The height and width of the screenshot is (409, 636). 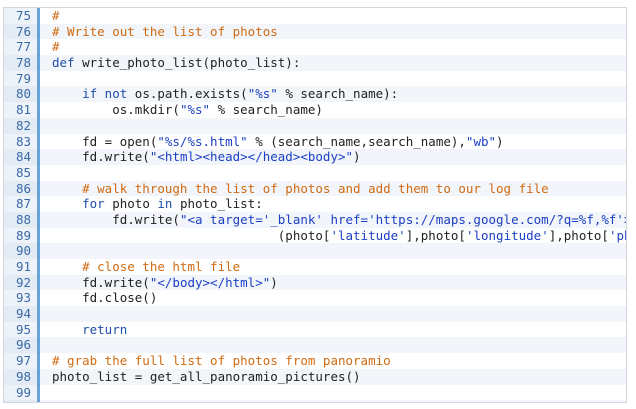 What do you see at coordinates (315, 345) in the screenshot?
I see `code-line: 96` at bounding box center [315, 345].